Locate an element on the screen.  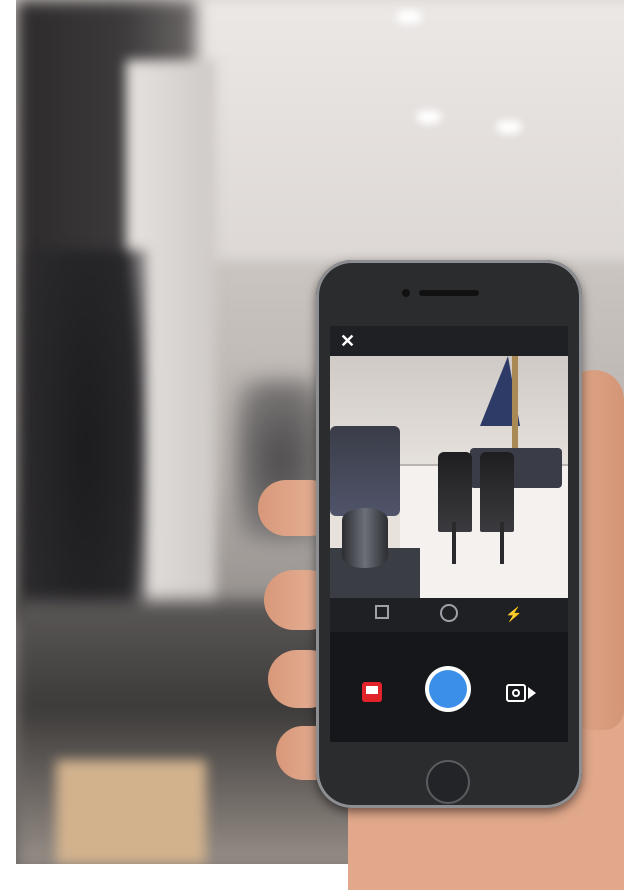
viewfinder-folded-clothes is located at coordinates (365, 471).